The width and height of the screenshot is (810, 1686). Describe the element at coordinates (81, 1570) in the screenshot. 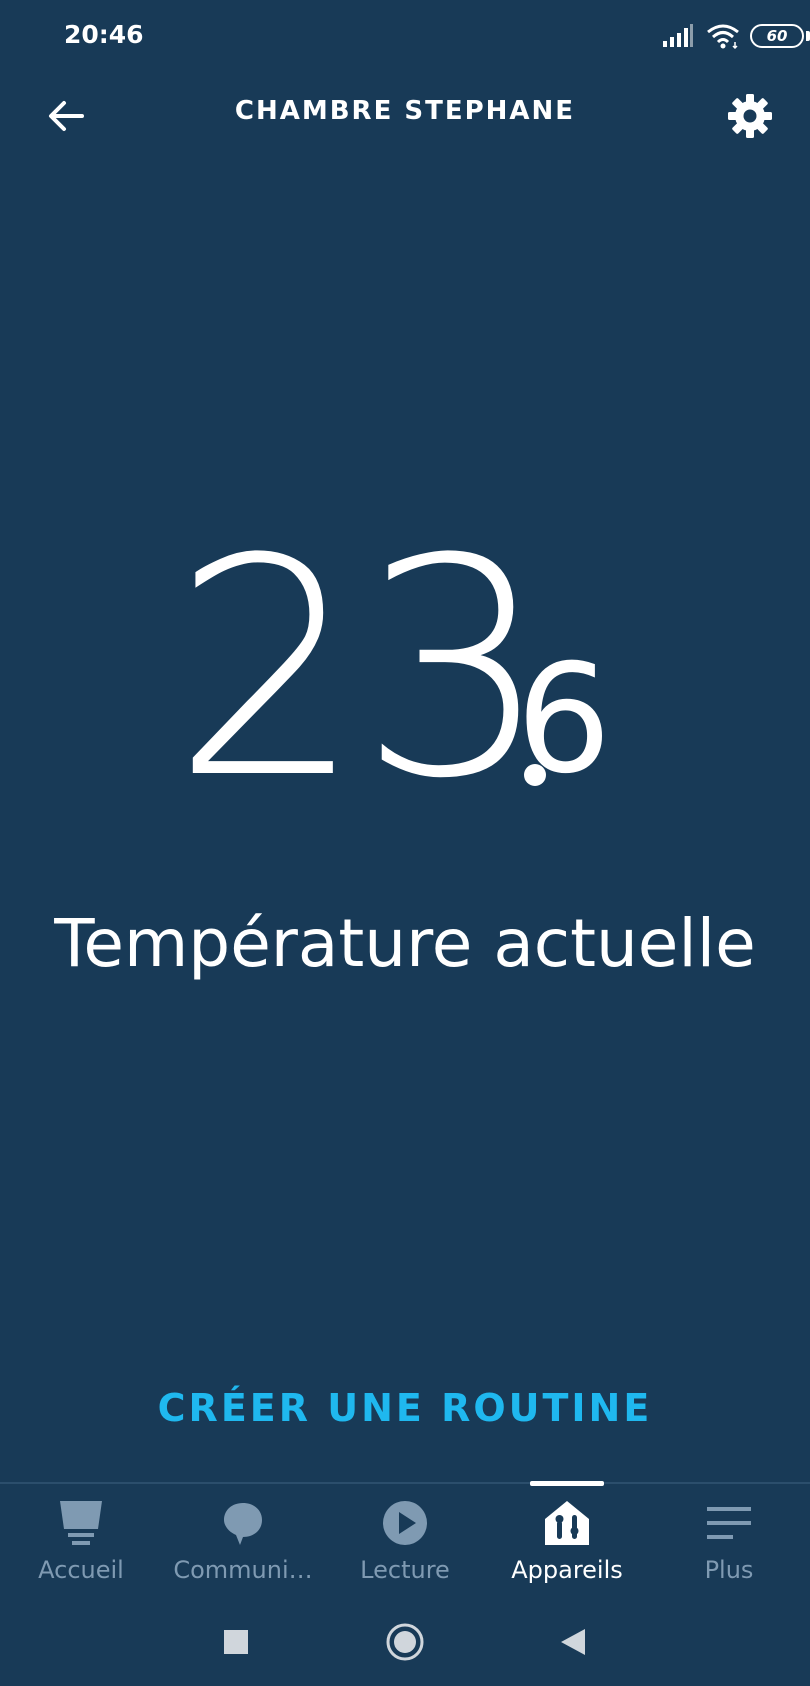

I see `nav-label-accueil: Accueil` at that location.